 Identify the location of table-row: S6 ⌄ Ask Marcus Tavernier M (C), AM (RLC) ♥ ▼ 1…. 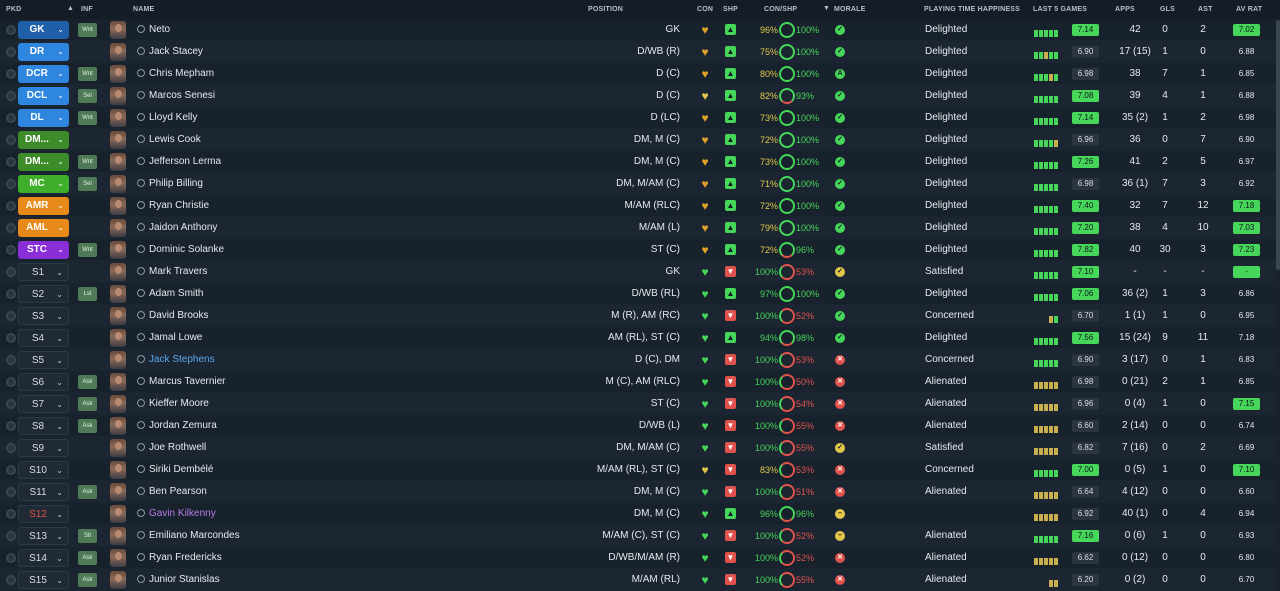
(638, 382).